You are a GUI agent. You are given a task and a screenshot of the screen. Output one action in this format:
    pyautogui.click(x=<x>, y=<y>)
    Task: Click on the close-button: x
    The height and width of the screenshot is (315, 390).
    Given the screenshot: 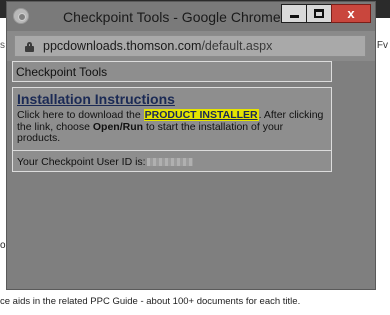 What is the action you would take?
    pyautogui.click(x=351, y=13)
    